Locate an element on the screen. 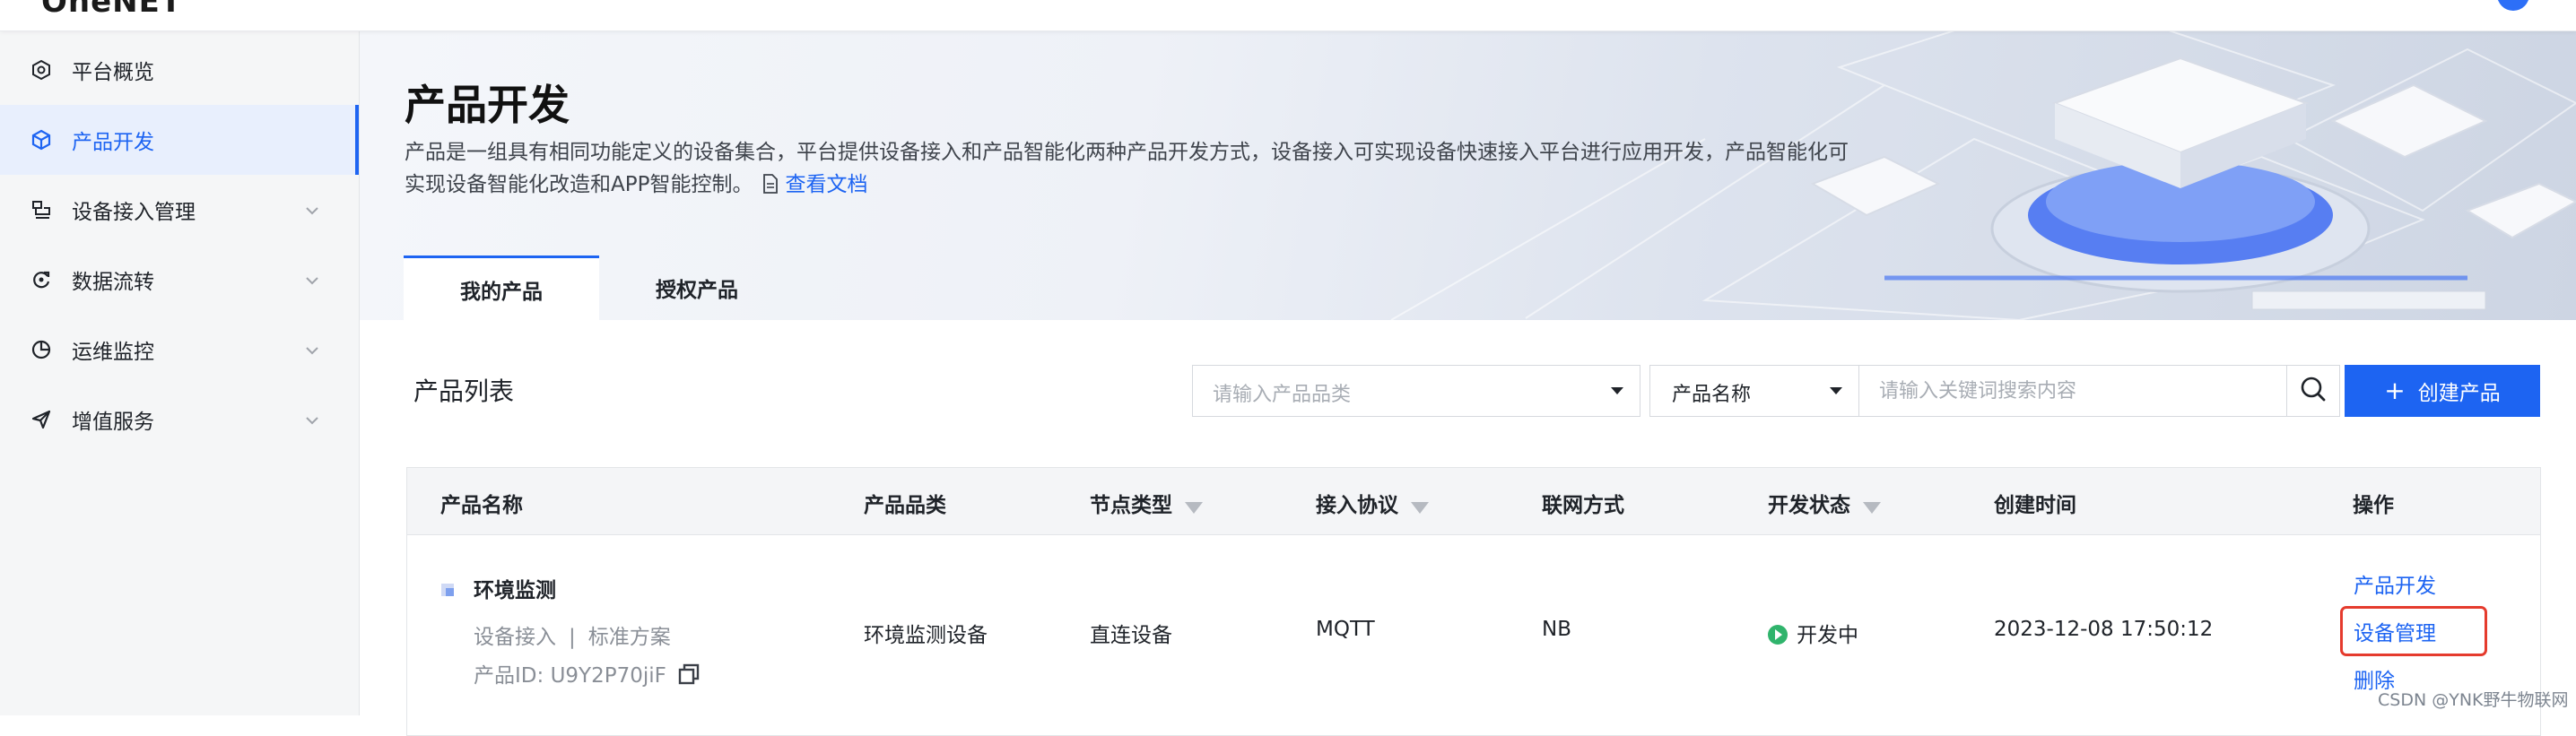 This screenshot has height=736, width=2576. sidebar-item-label: 平台概览 is located at coordinates (113, 73).